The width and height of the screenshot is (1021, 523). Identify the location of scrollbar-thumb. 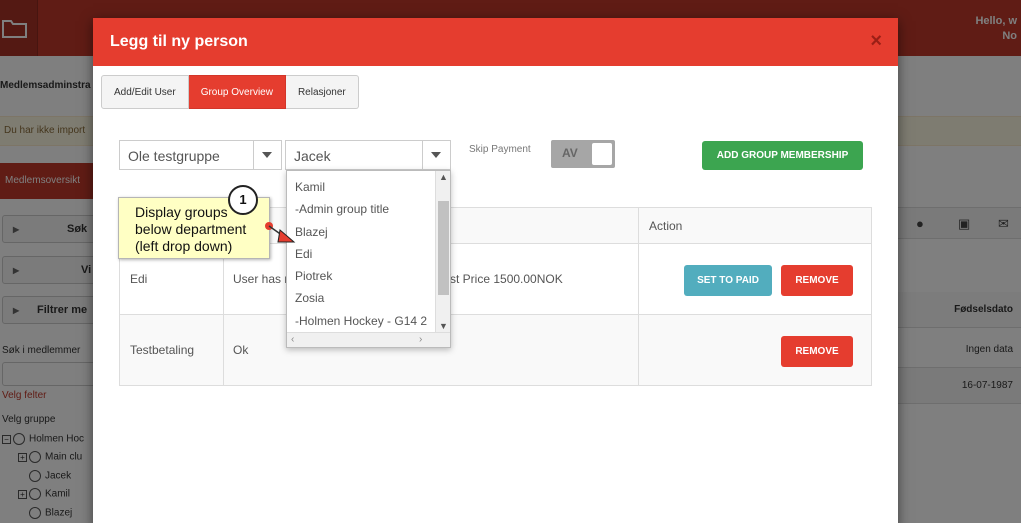
(443, 248).